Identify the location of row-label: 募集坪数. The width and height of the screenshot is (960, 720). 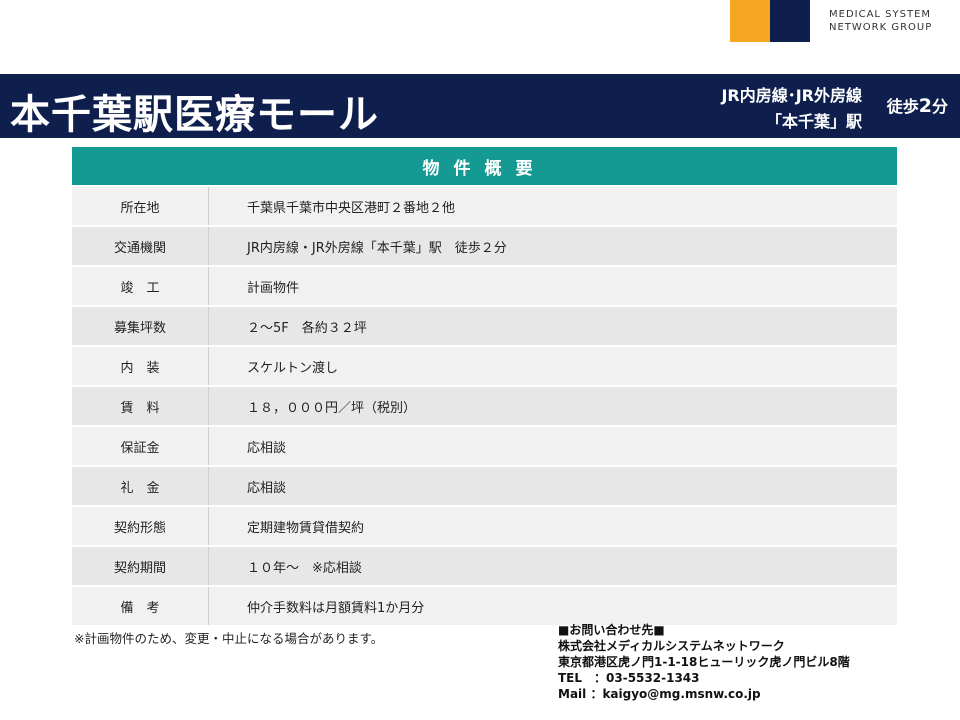
(140, 326).